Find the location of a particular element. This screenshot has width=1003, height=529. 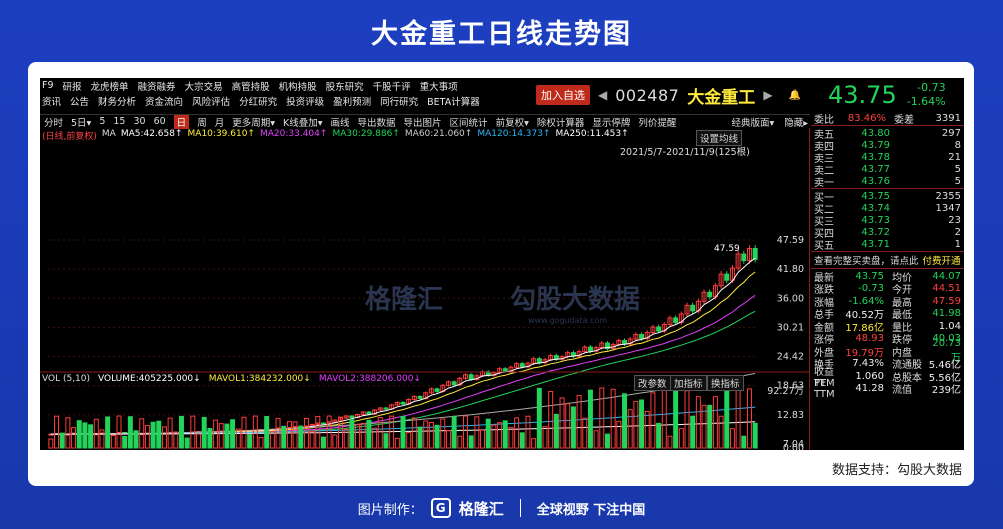

toolbar-item: 画线 is located at coordinates (340, 122).